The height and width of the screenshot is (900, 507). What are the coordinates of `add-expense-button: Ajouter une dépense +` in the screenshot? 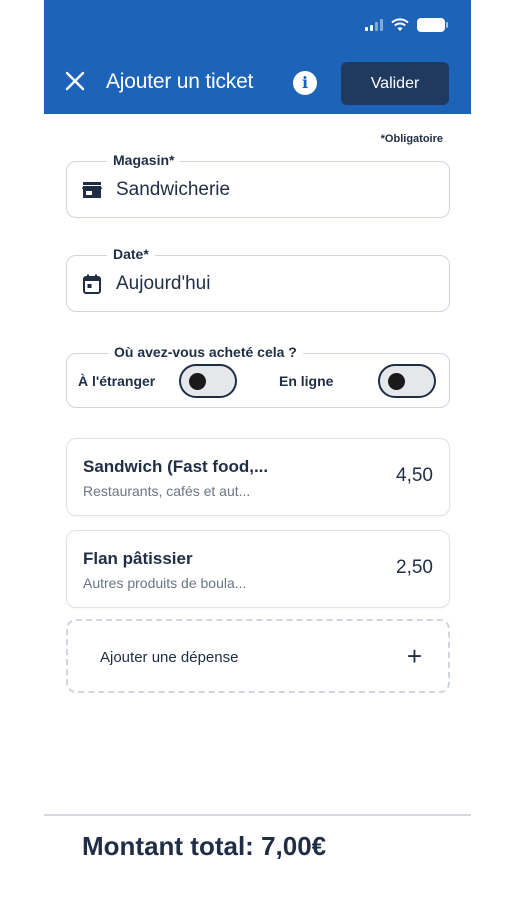 It's located at (258, 656).